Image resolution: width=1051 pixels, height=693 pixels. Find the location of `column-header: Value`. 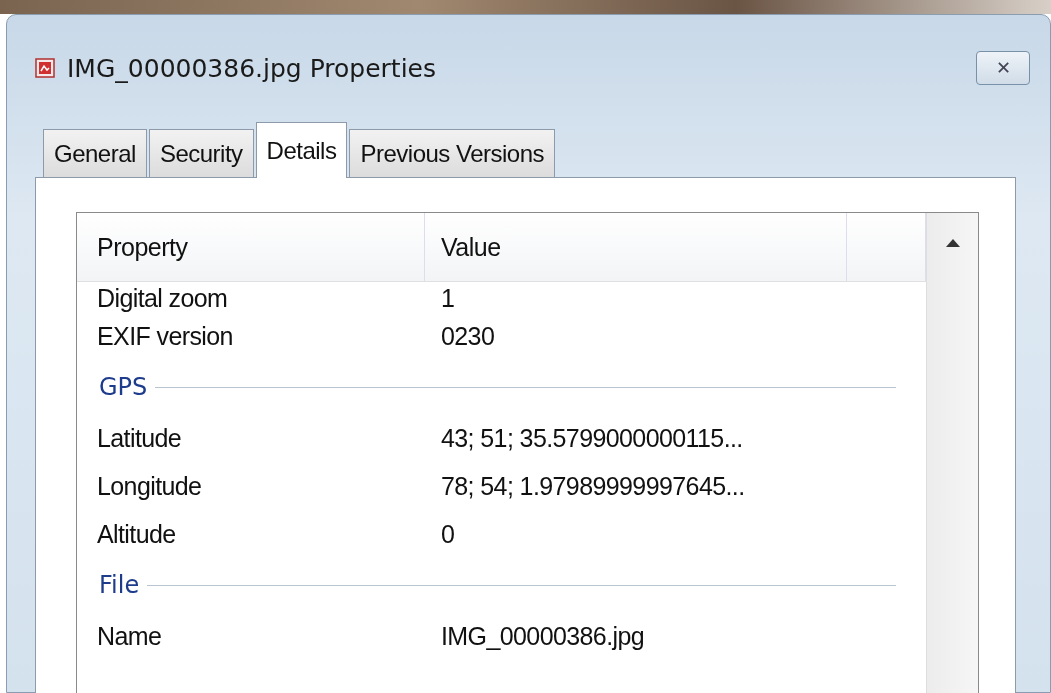

column-header: Value is located at coordinates (636, 247).